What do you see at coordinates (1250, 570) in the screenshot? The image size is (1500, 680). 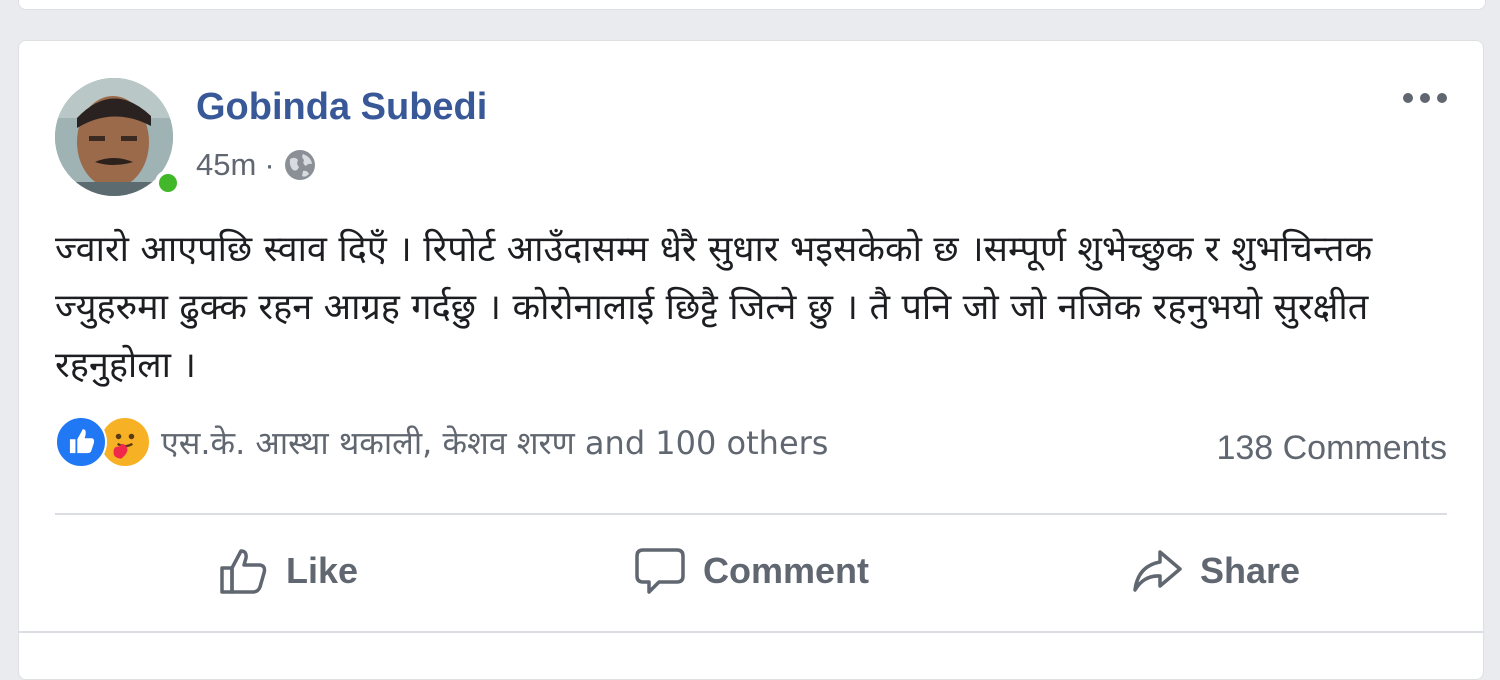 I see `share-button-label: Share` at bounding box center [1250, 570].